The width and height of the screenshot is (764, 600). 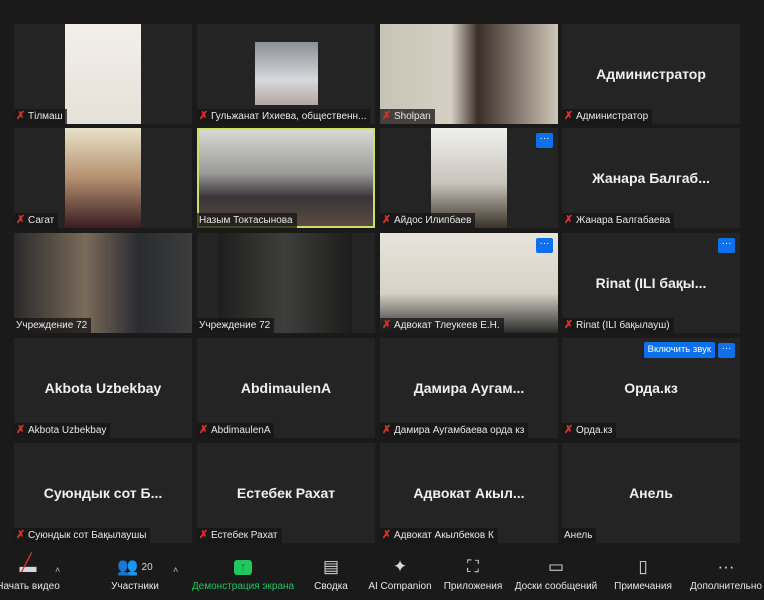 I want to click on participants-icon: 👥, so click(x=128, y=566).